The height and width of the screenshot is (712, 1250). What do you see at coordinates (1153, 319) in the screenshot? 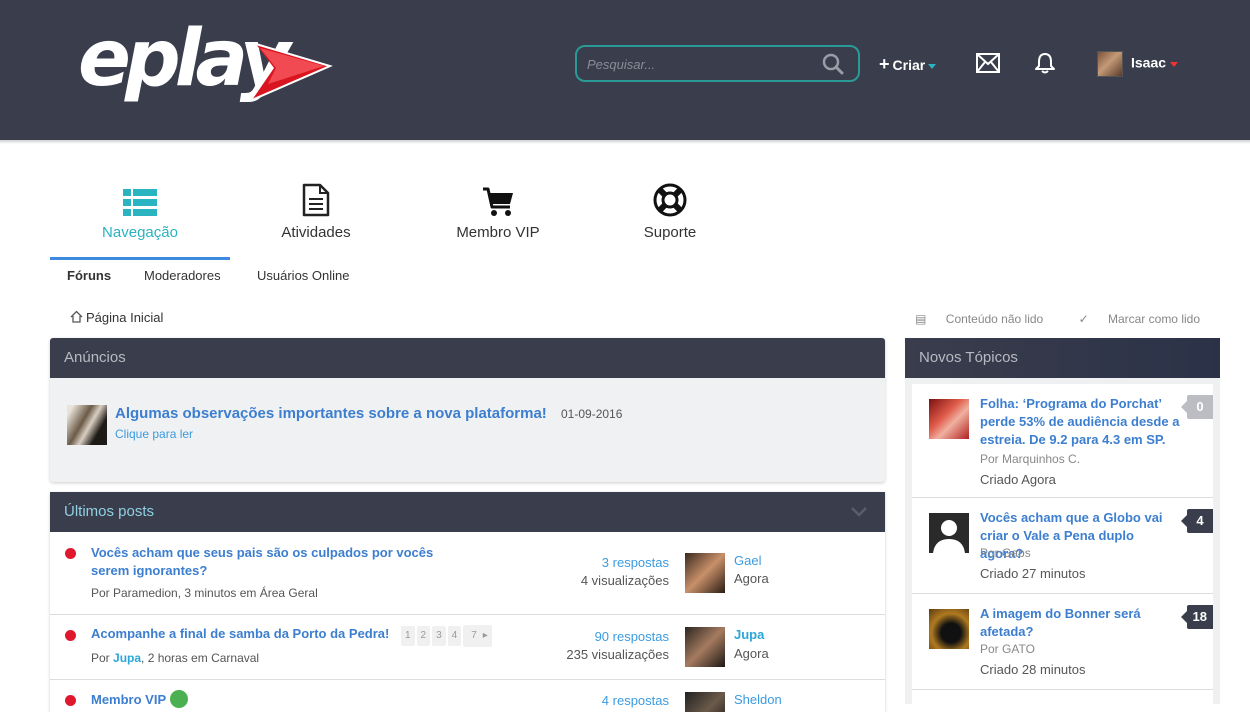
I see `mark-read-label: Marcar como lido` at bounding box center [1153, 319].